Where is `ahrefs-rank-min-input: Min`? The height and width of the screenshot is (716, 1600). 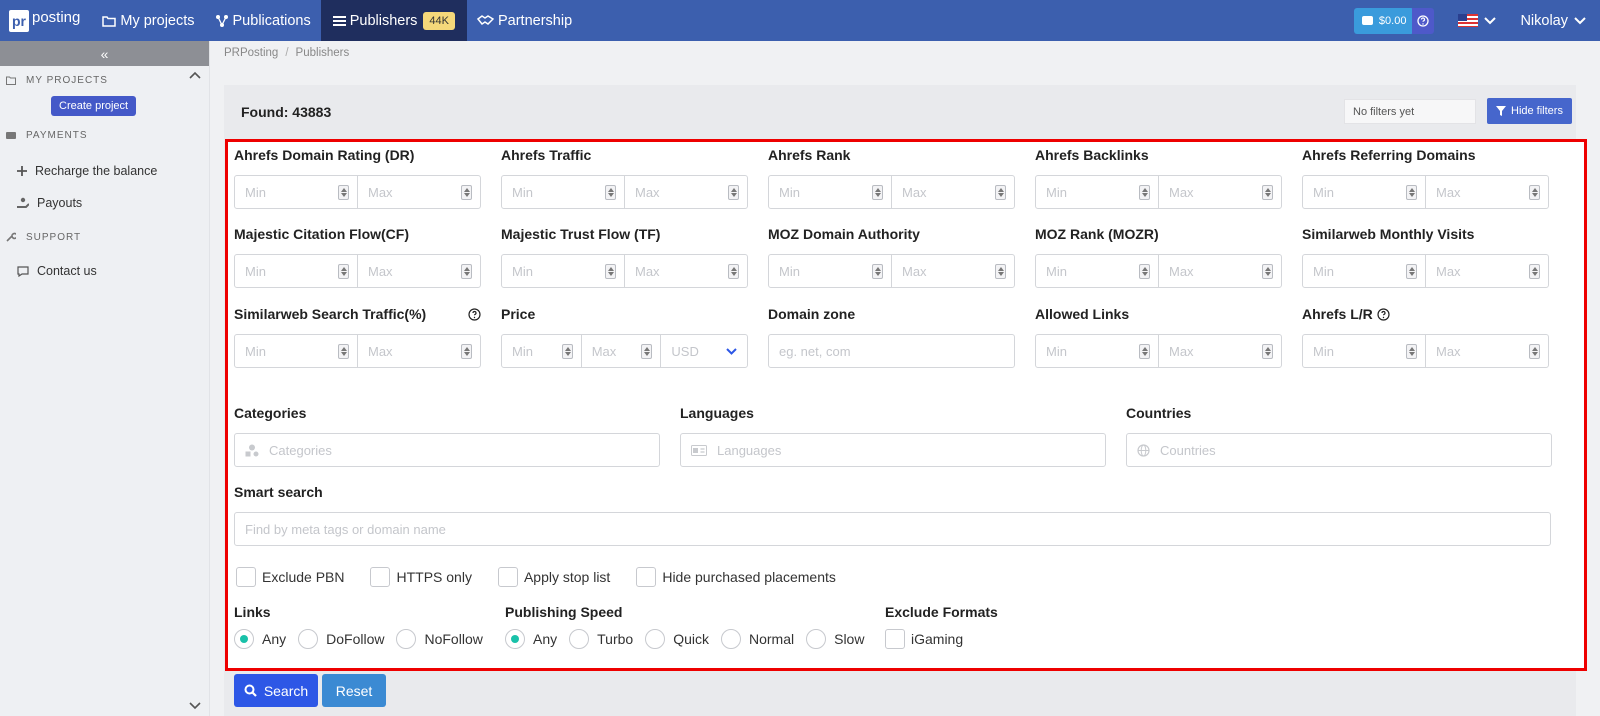
ahrefs-rank-min-input: Min is located at coordinates (830, 192).